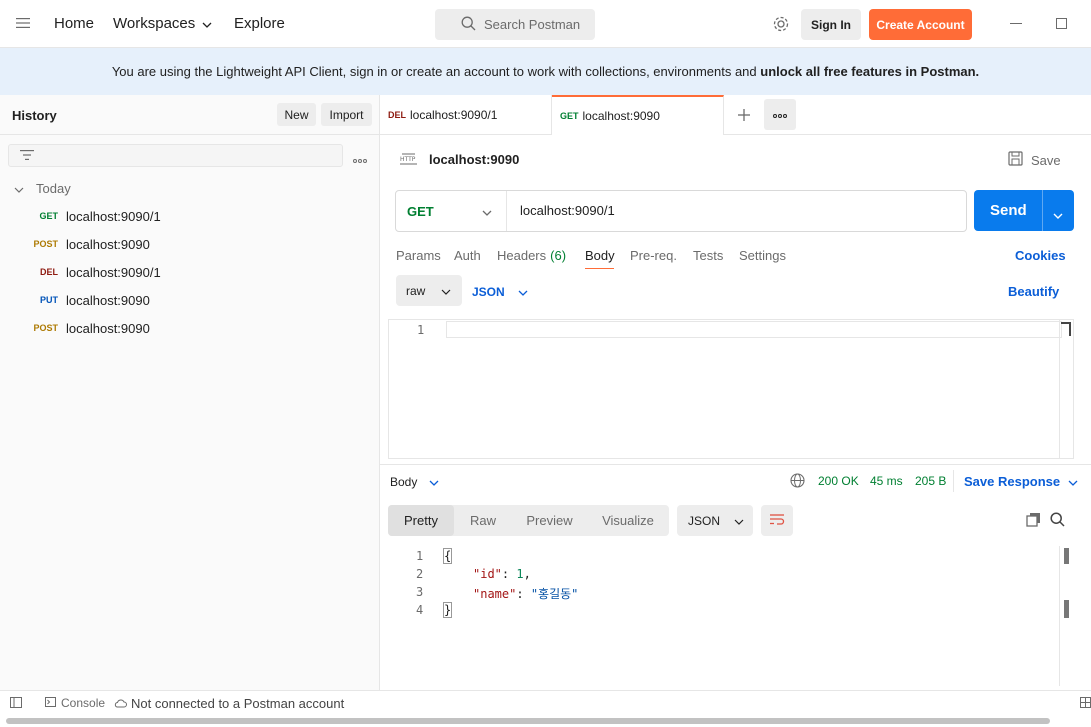 The height and width of the screenshot is (727, 1091). What do you see at coordinates (520, 574) in the screenshot?
I see `json-value: 1` at bounding box center [520, 574].